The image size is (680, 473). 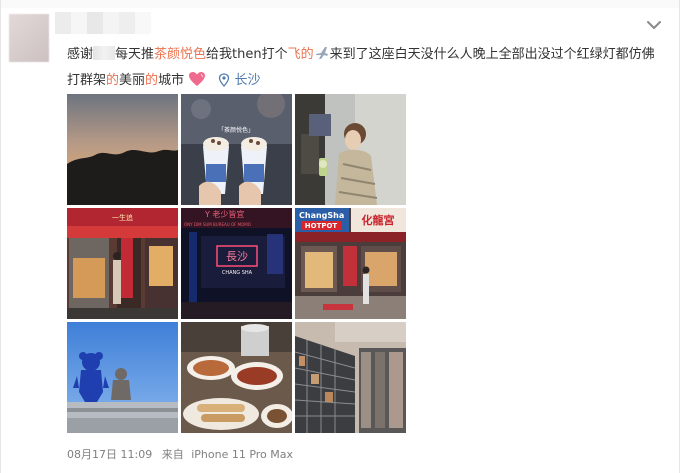 What do you see at coordinates (180, 54) in the screenshot?
I see `brand-topic-link: 茶颜悦色` at bounding box center [180, 54].